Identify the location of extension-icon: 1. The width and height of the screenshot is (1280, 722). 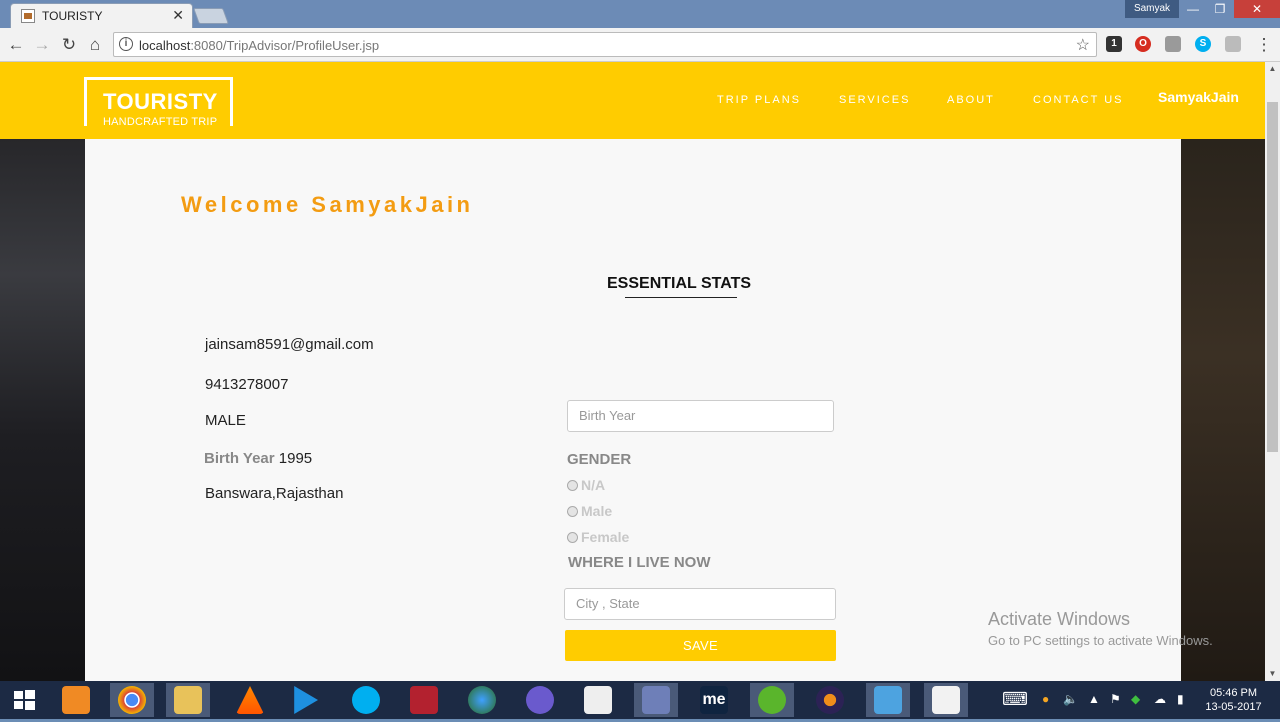
(1114, 44).